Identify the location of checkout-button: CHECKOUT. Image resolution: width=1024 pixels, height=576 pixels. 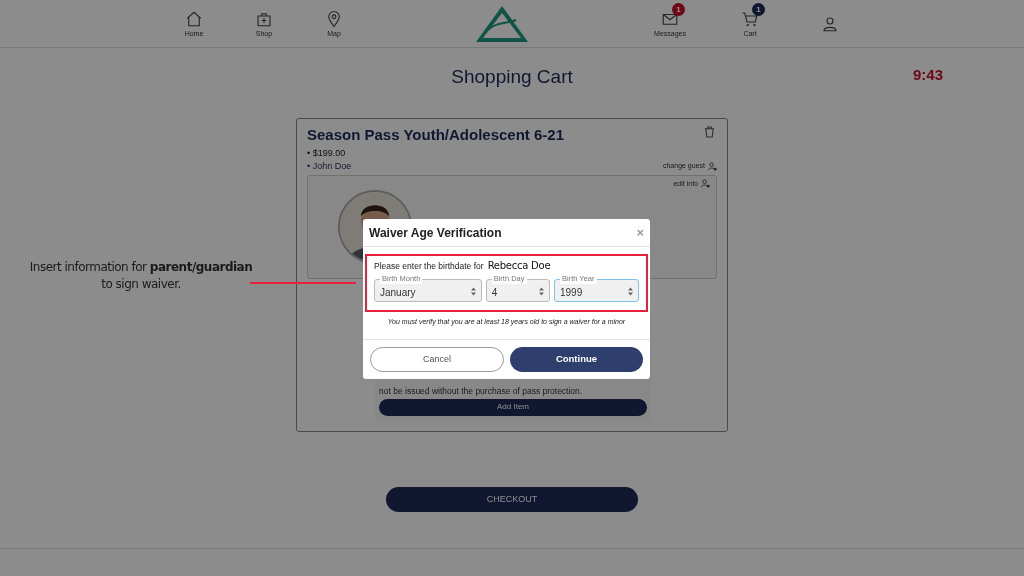
(512, 499).